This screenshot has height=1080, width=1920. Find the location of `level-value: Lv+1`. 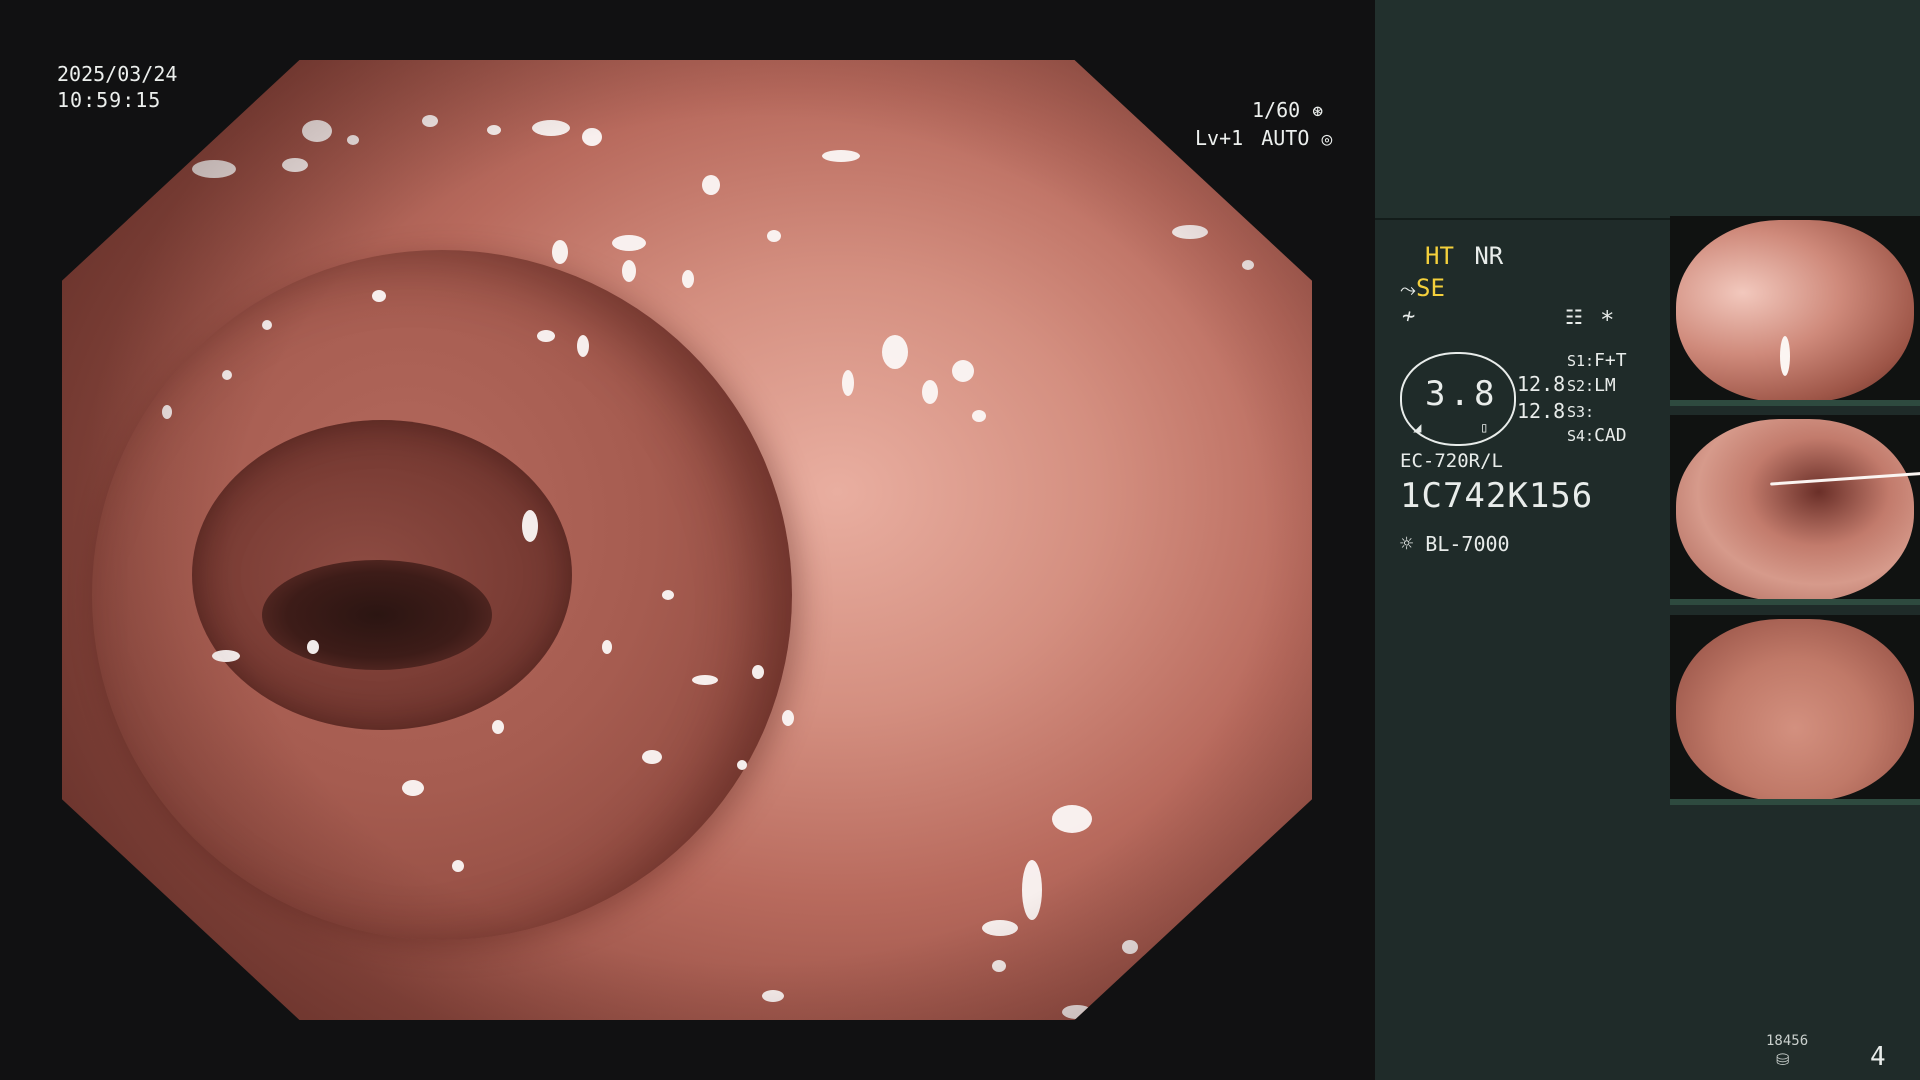

level-value: Lv+1 is located at coordinates (1219, 138).